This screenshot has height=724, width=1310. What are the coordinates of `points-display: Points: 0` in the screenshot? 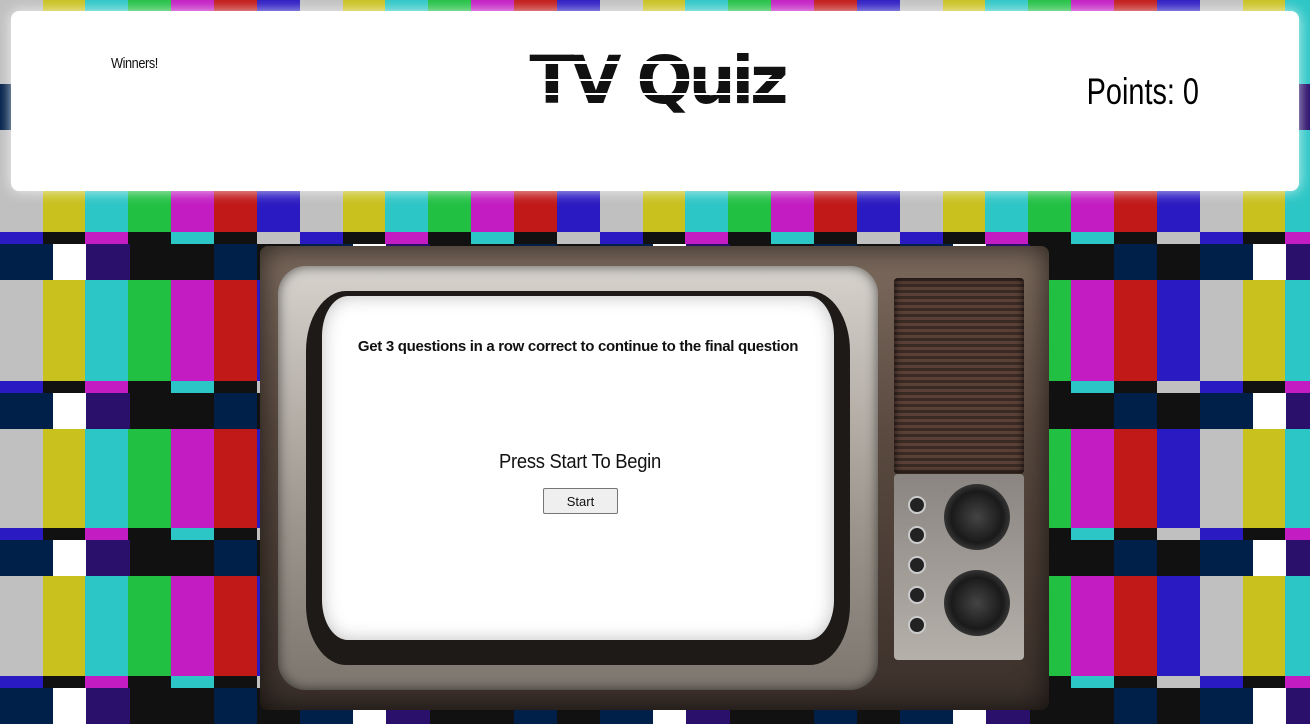 It's located at (1142, 91).